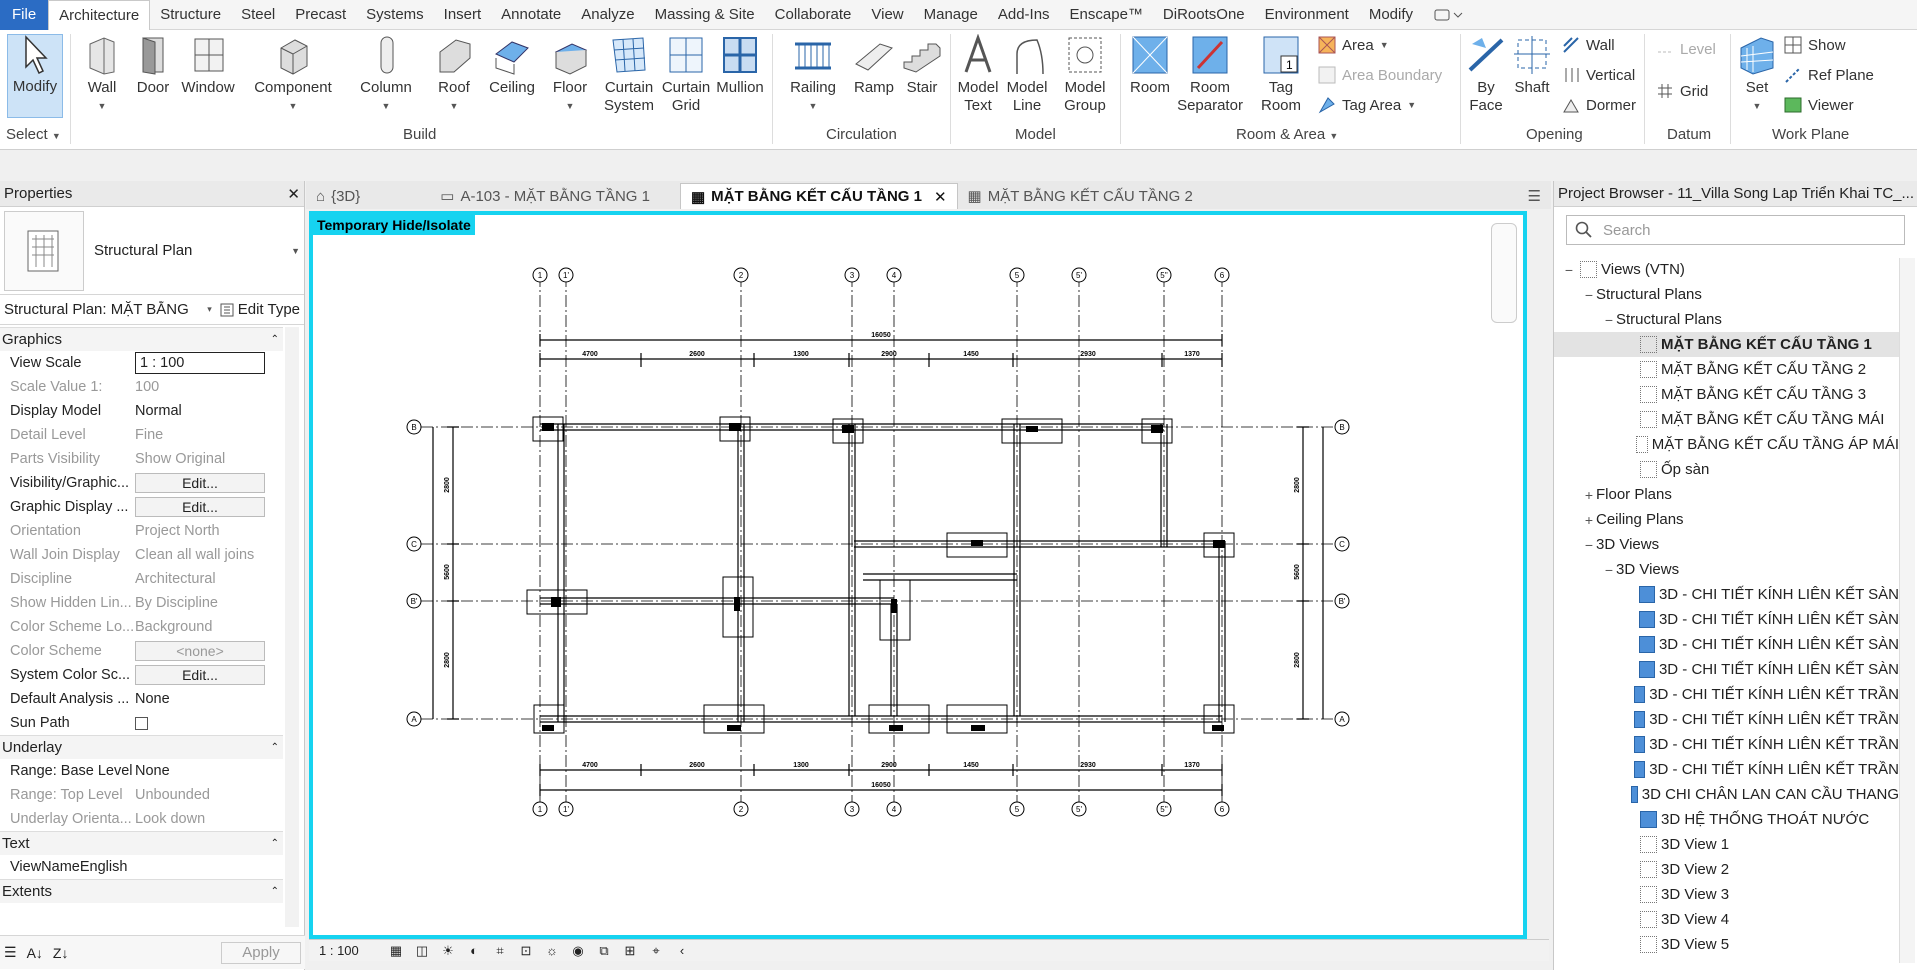 The width and height of the screenshot is (1917, 970). I want to click on ribbon-toggle-icon, so click(1448, 15).